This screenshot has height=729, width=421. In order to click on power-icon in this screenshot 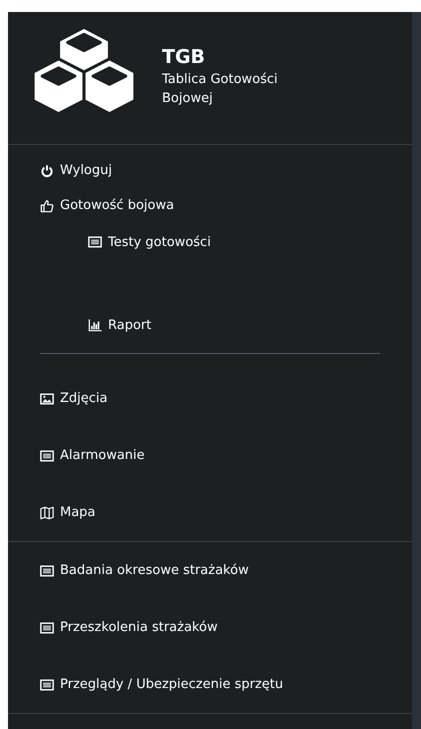, I will do `click(47, 171)`.